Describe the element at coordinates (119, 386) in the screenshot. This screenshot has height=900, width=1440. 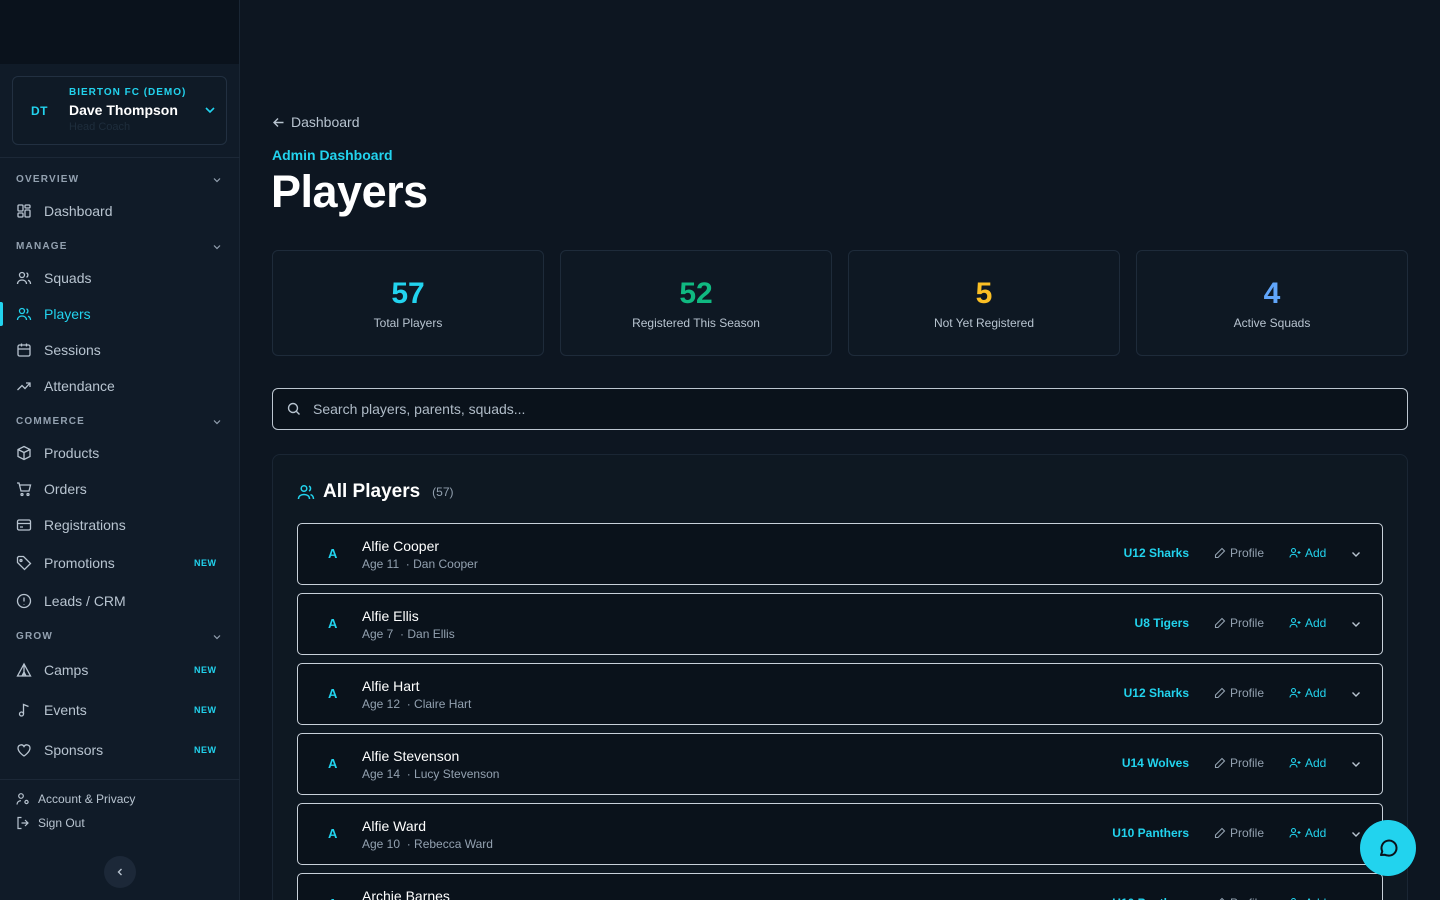
I see `sidebar-item-attendance: Attendance` at that location.